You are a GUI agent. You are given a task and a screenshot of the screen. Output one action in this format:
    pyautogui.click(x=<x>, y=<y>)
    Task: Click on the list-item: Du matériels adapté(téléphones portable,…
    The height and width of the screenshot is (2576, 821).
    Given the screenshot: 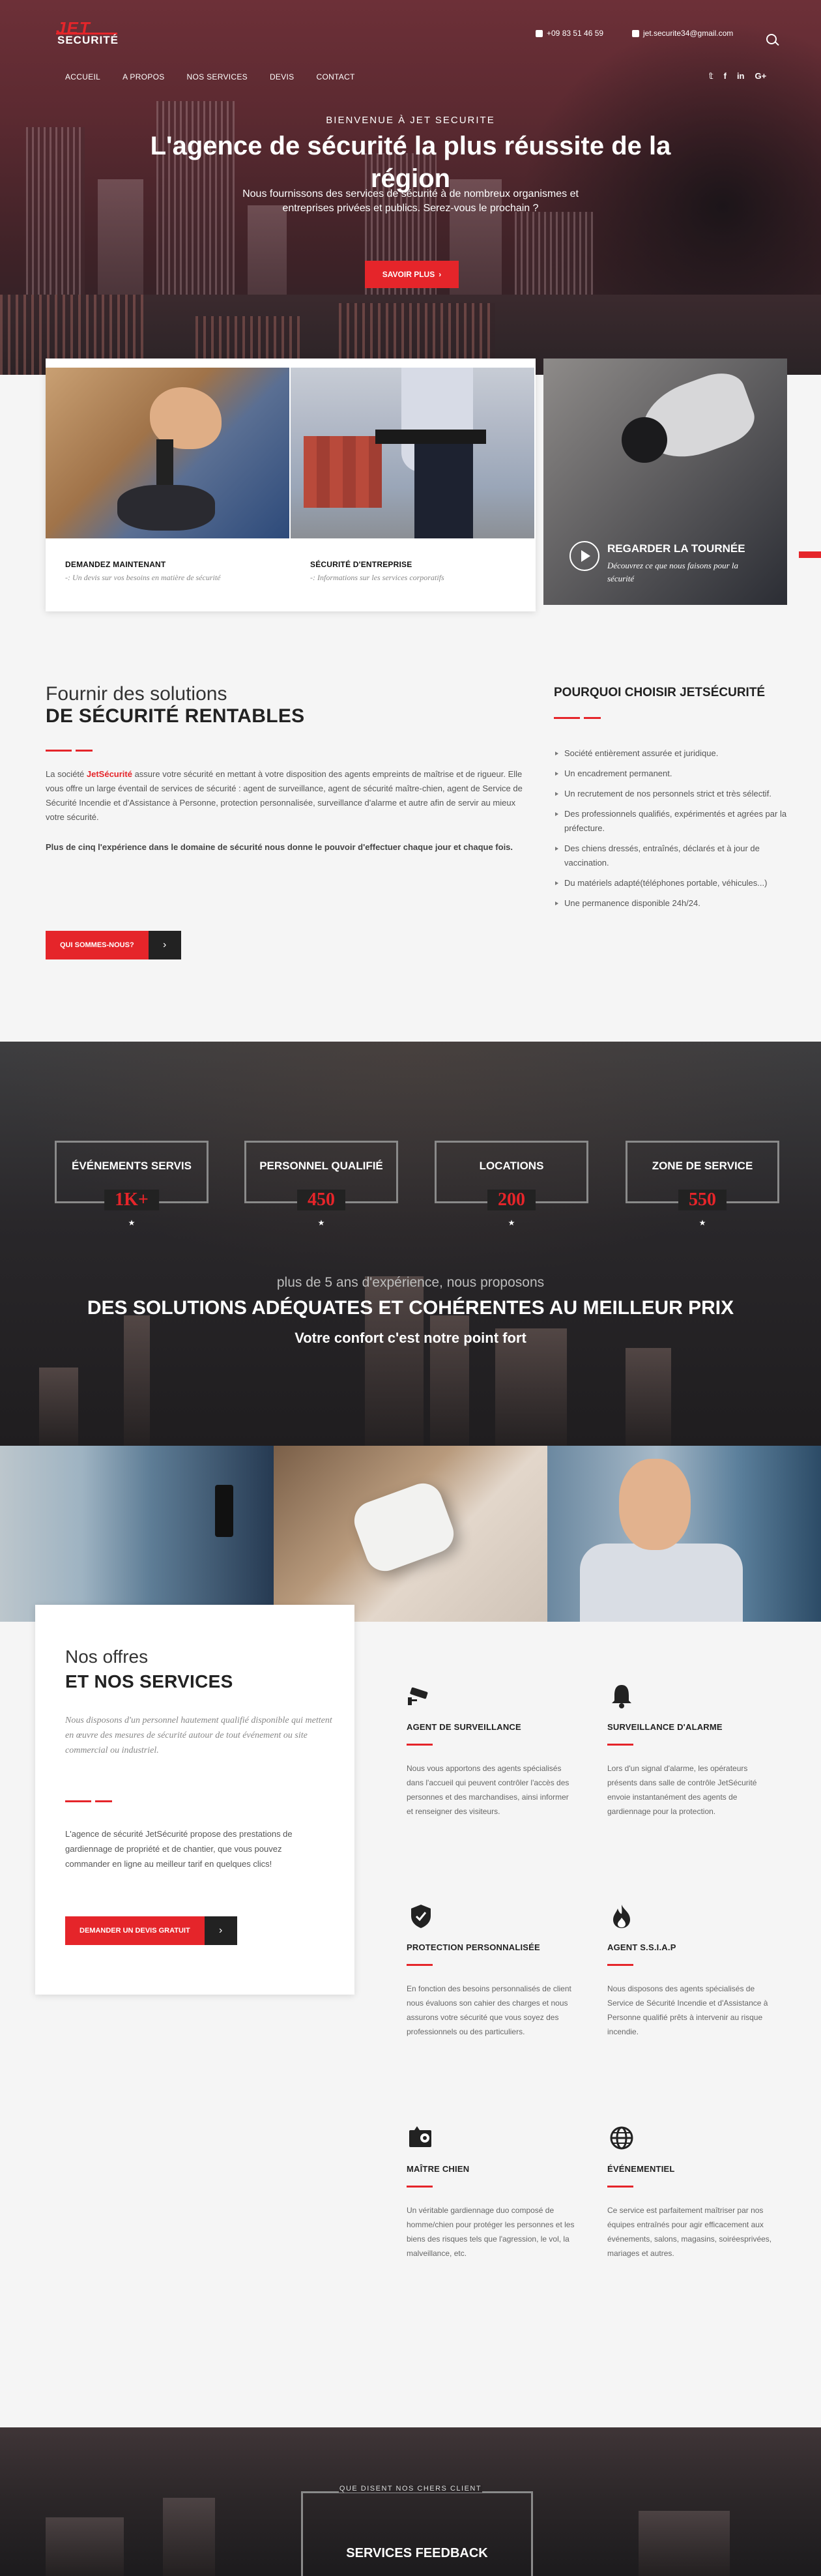 What is the action you would take?
    pyautogui.click(x=674, y=883)
    